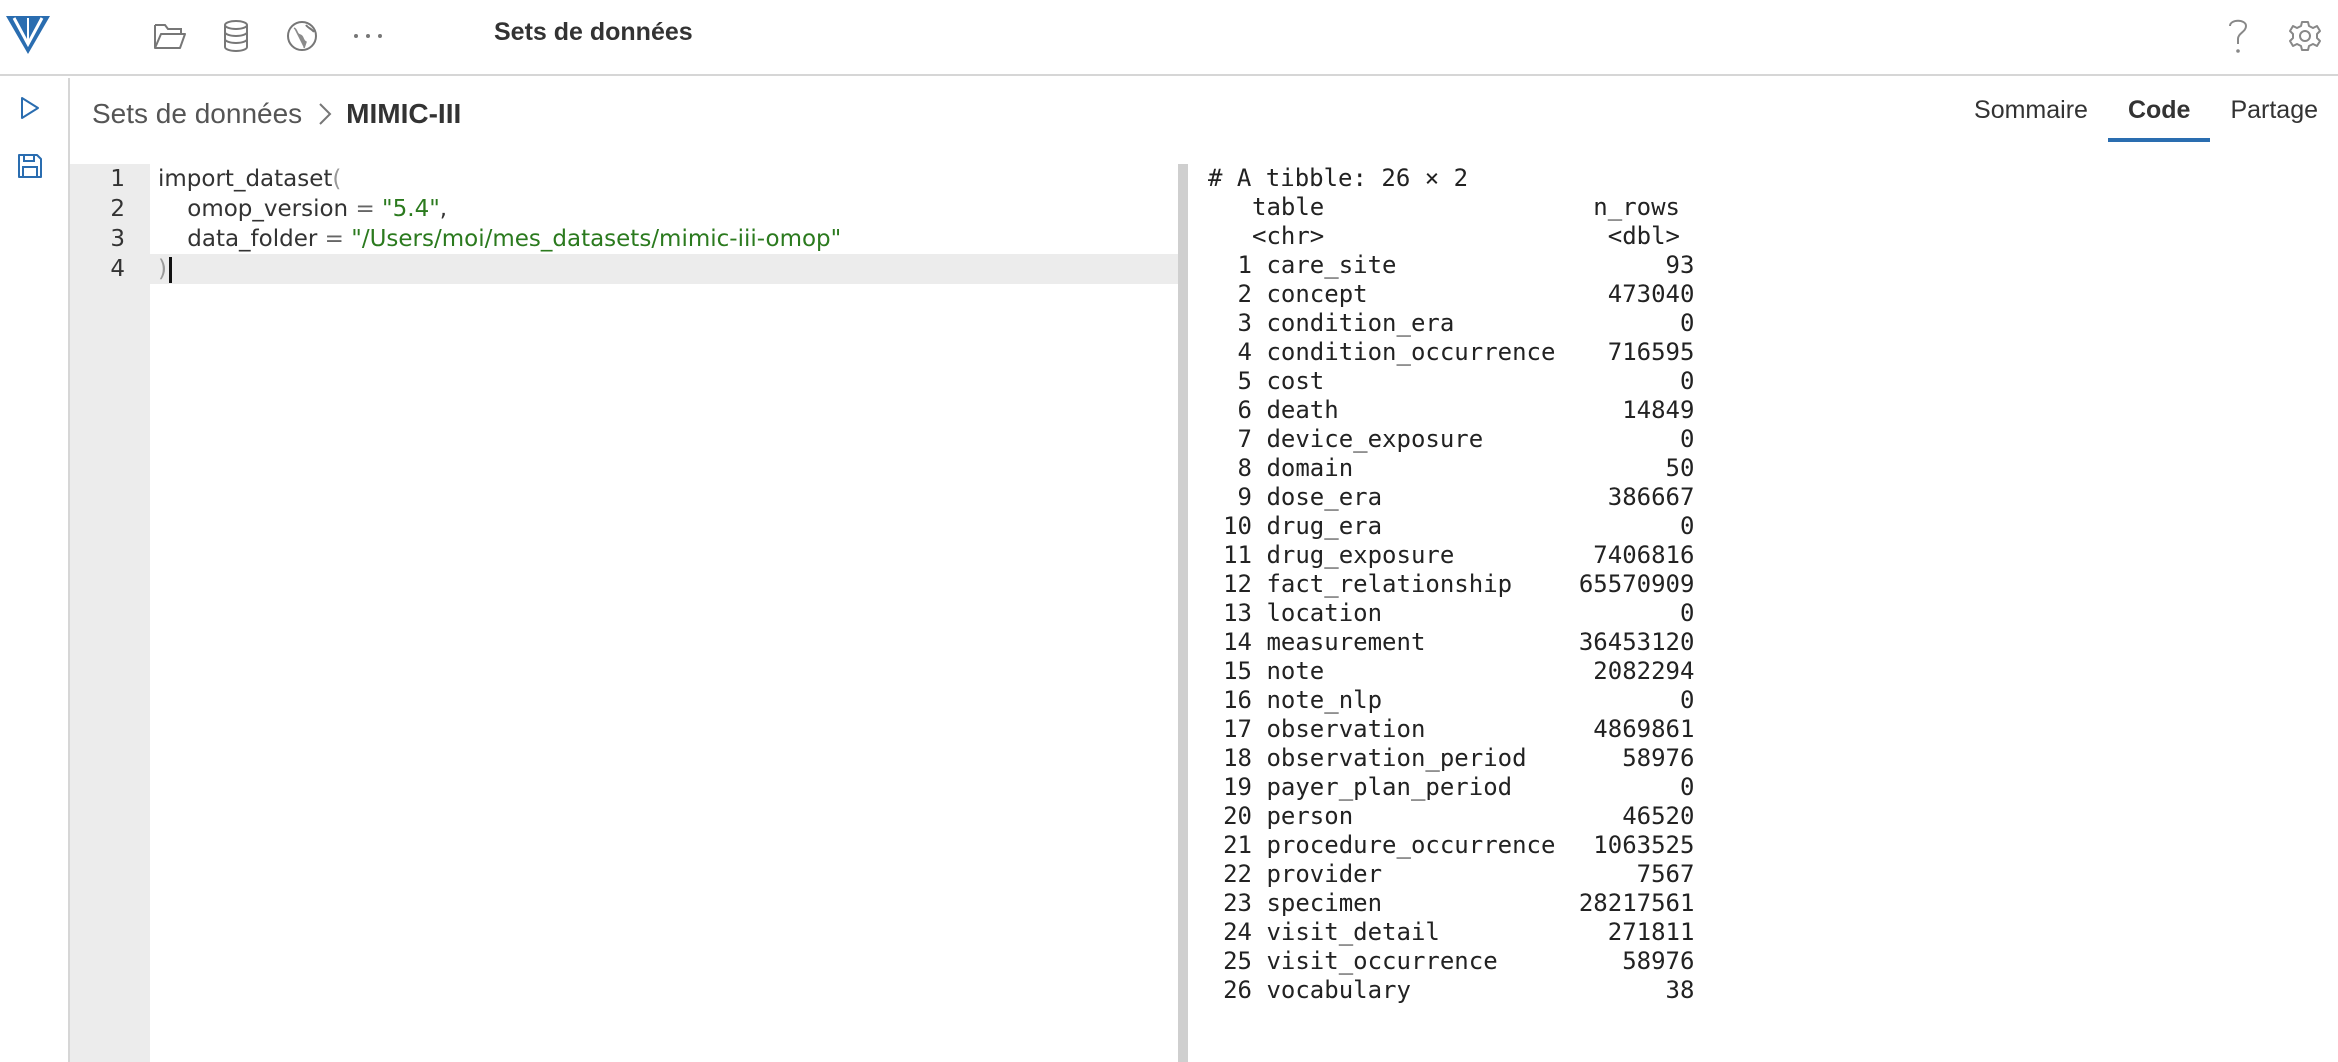 The height and width of the screenshot is (1062, 2338). Describe the element at coordinates (1758, 236) in the screenshot. I see `column-types-row: <chr> <dbl>` at that location.